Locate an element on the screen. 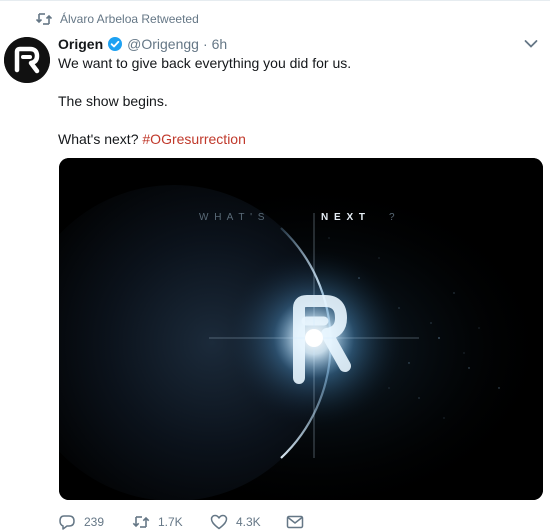 This screenshot has height=531, width=550. retweet-context-label: Álvaro Arbeloa Retweeted is located at coordinates (129, 19).